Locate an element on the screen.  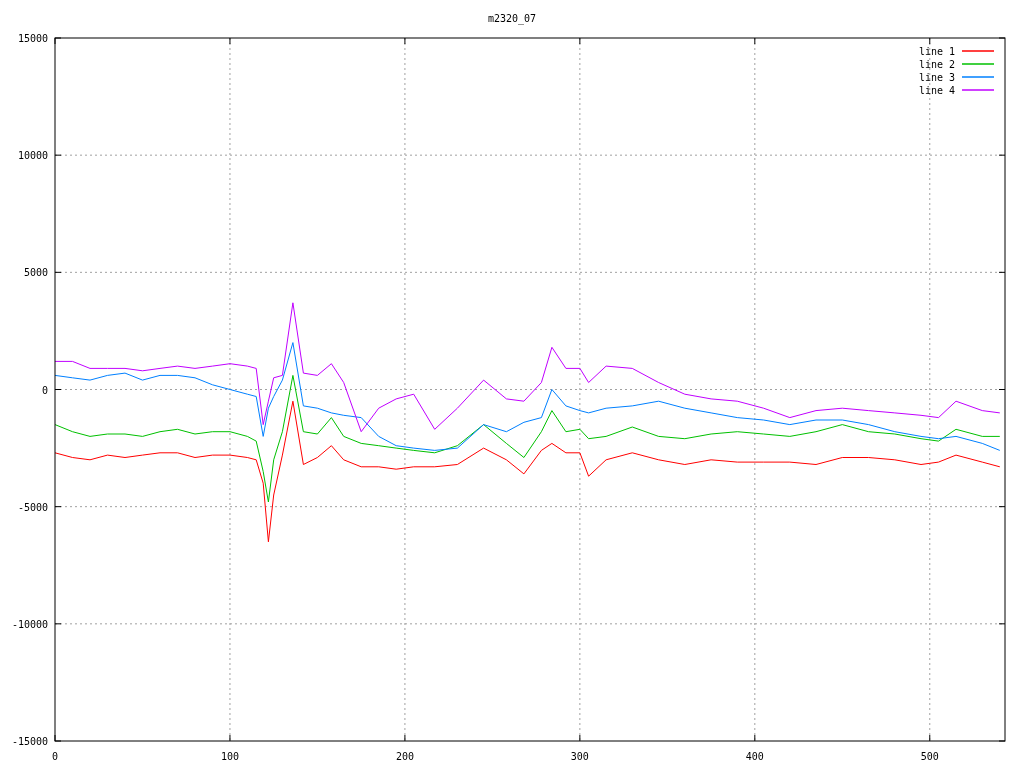
legend-label: line 1 is located at coordinates (936, 51).